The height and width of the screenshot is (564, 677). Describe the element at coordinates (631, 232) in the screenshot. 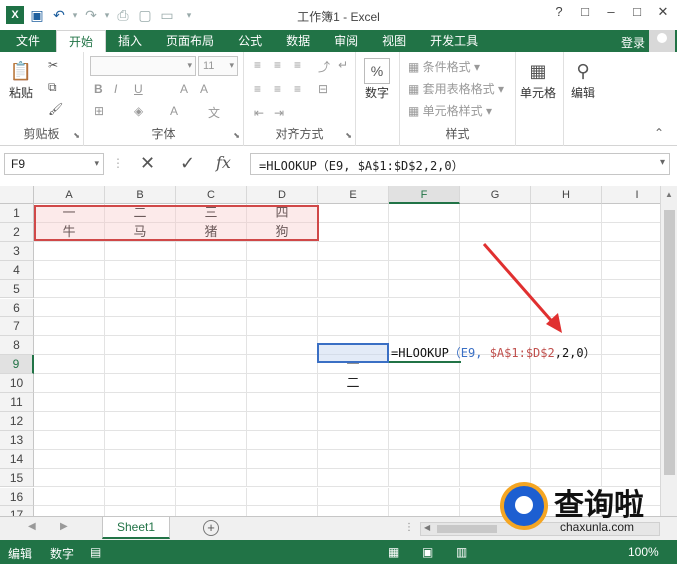

I see `cell-i2` at that location.